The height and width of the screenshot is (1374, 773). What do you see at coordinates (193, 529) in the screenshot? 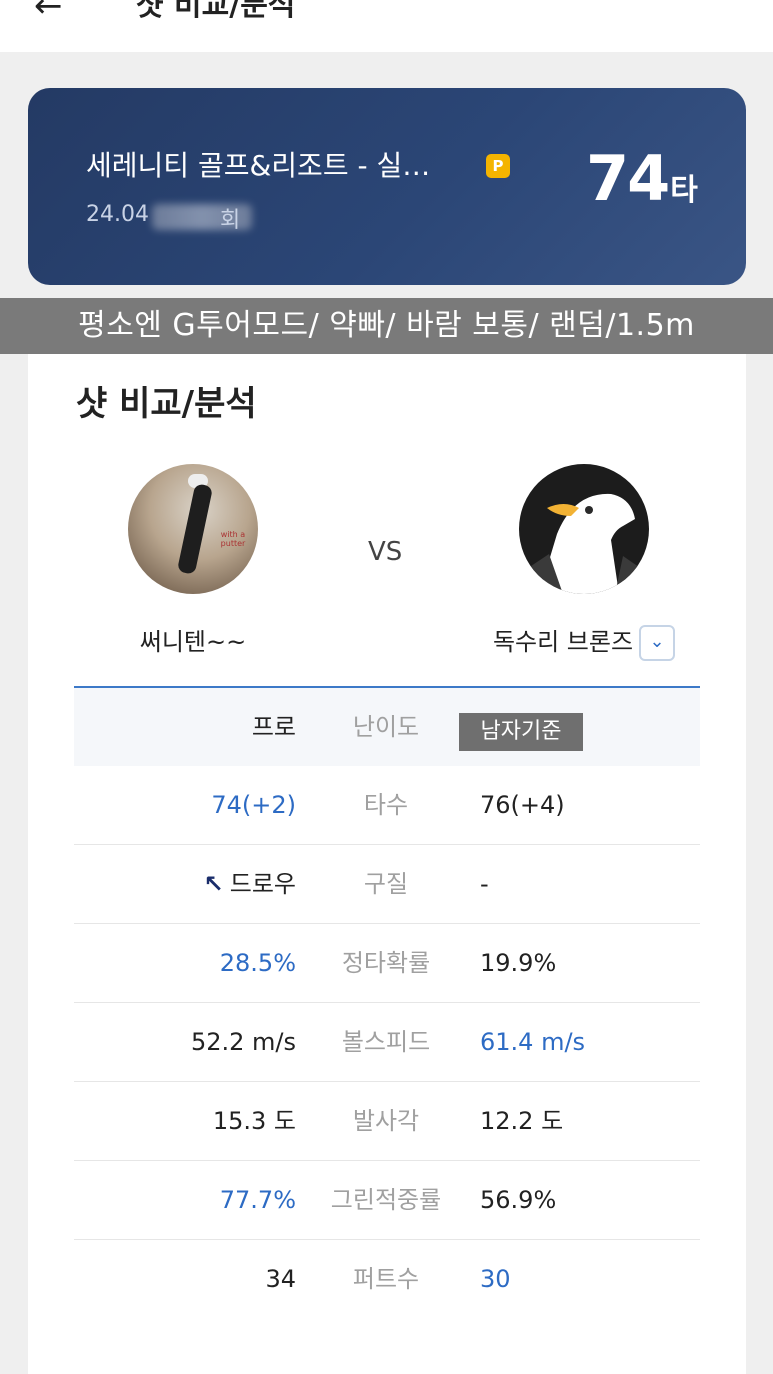
I see `golfer-photo-avatar: with a putter` at bounding box center [193, 529].